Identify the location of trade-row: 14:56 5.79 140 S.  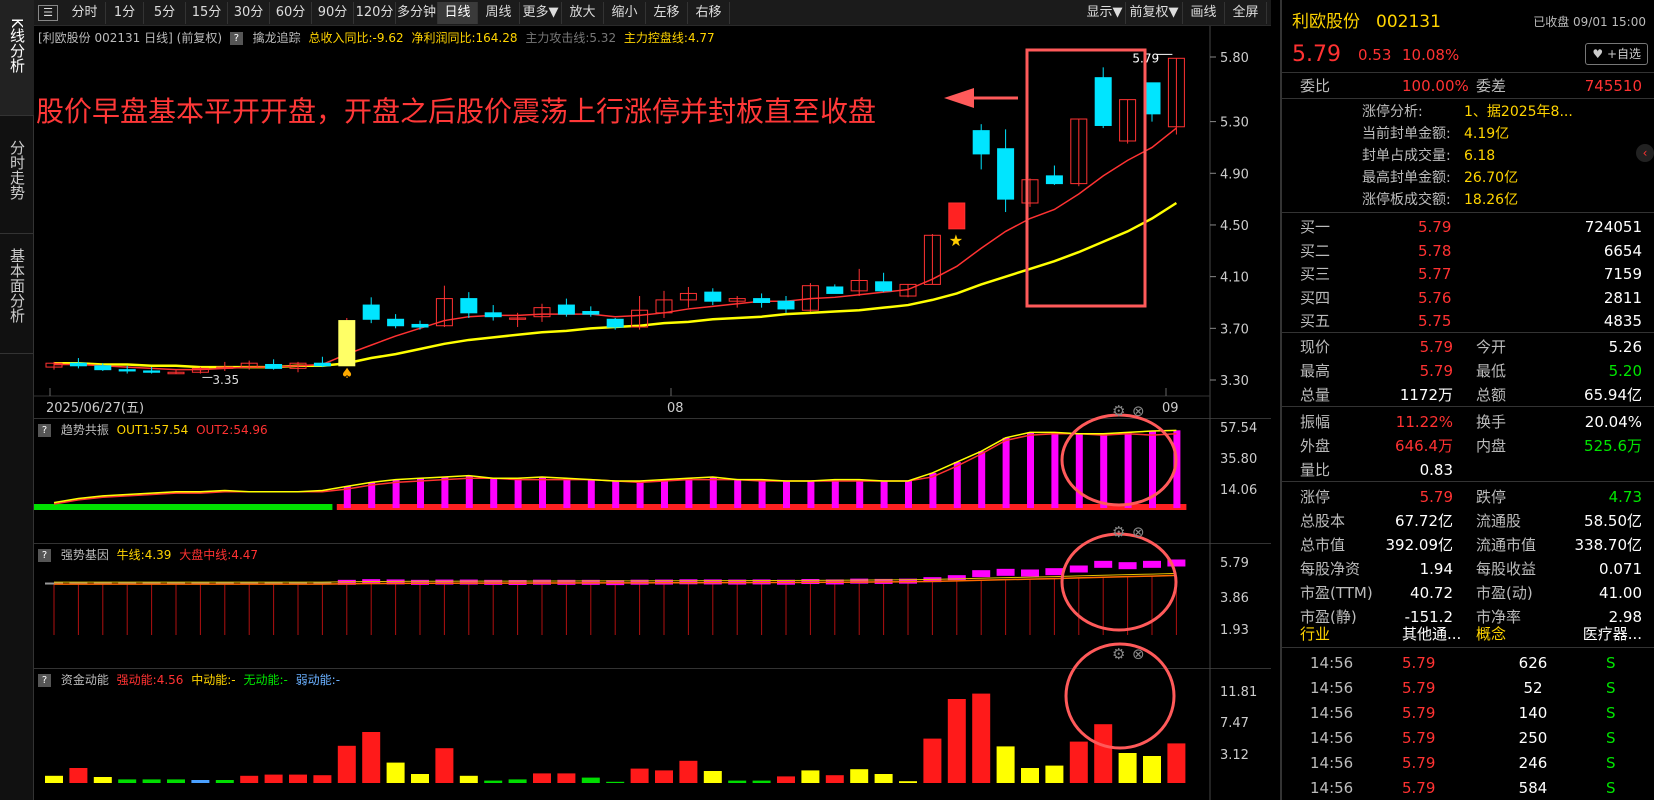
(1468, 713).